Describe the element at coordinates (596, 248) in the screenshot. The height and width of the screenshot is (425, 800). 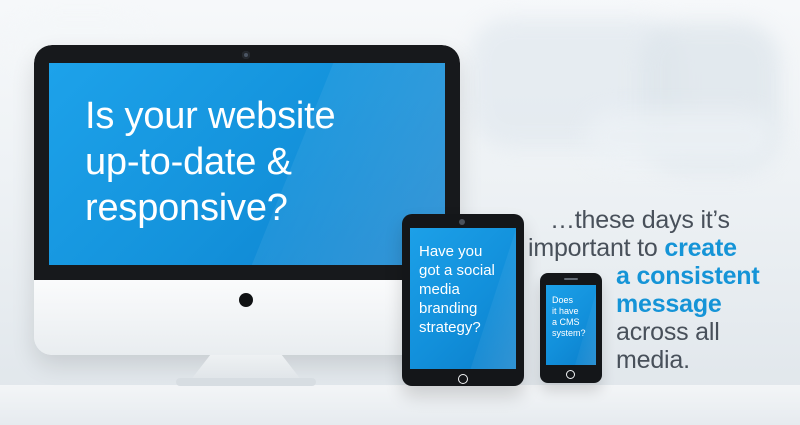
I see `message-text: important to` at that location.